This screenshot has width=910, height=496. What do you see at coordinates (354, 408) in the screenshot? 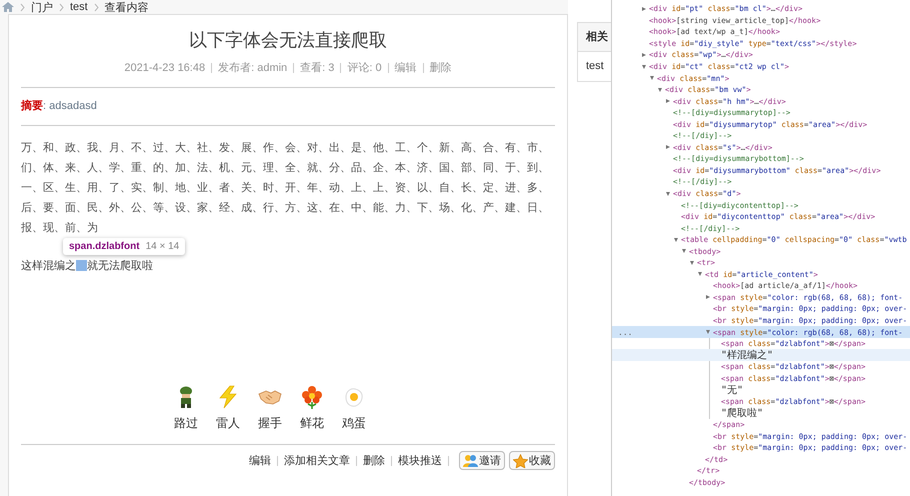
I see `reaction-button: 鸡蛋` at bounding box center [354, 408].